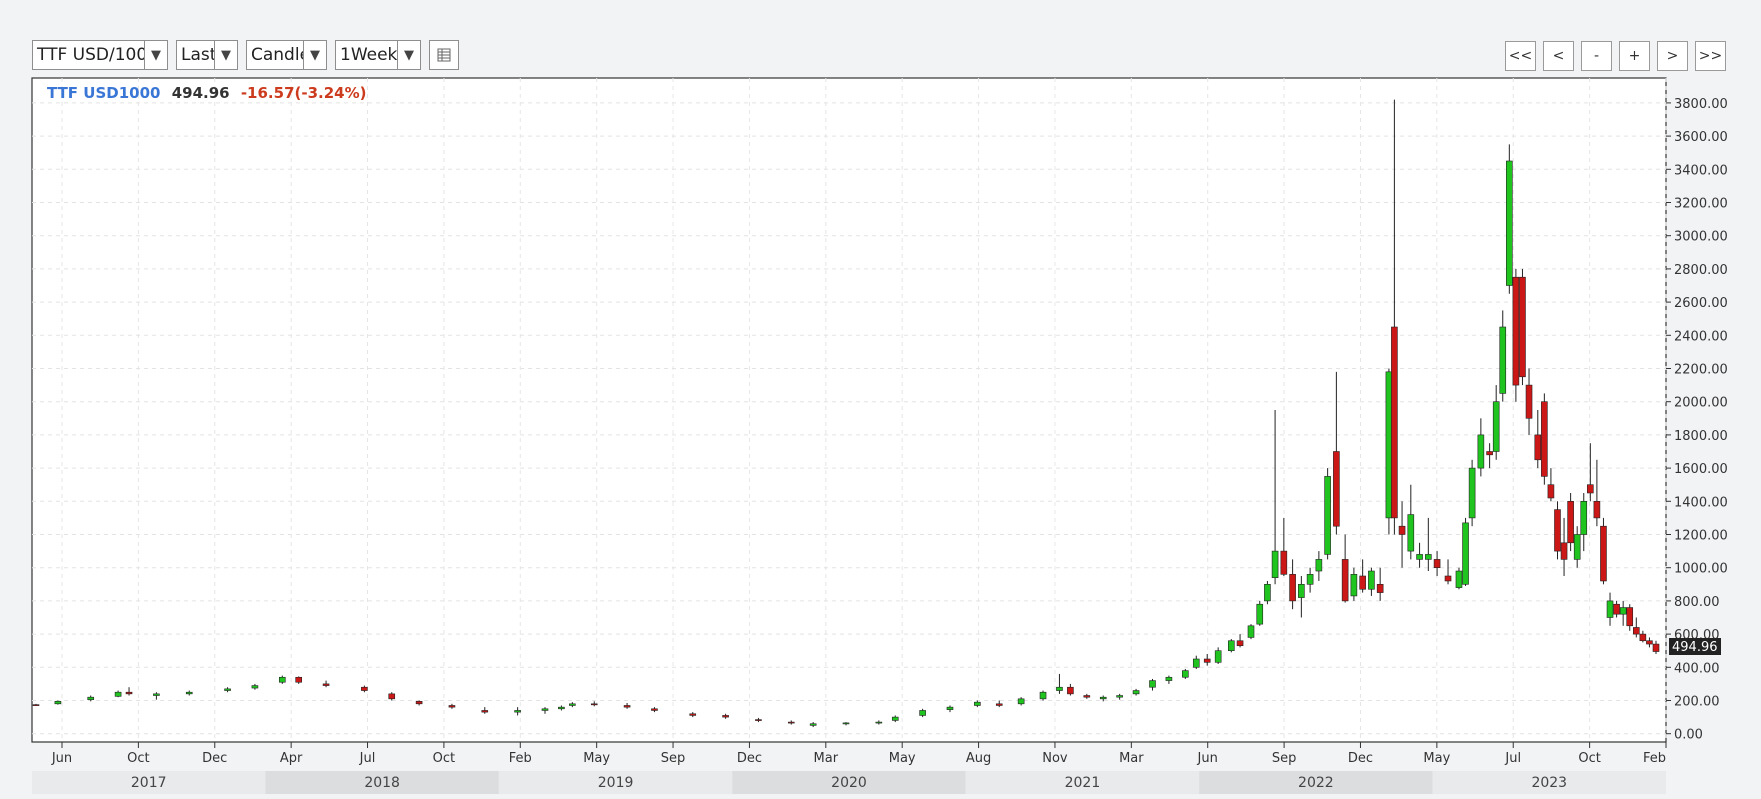 The image size is (1761, 799). Describe the element at coordinates (103, 93) in the screenshot. I see `legend-symbol: TTF USD1000` at that location.